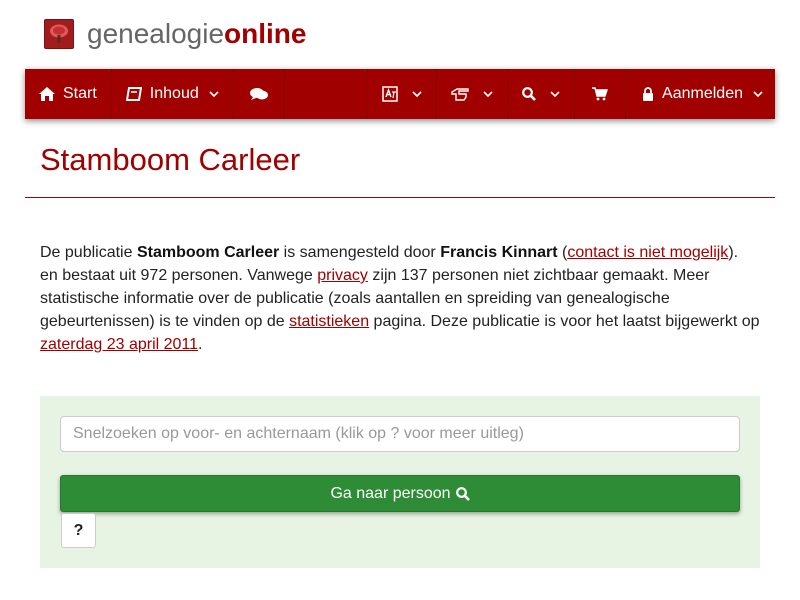  I want to click on tree-icon, so click(59, 34).